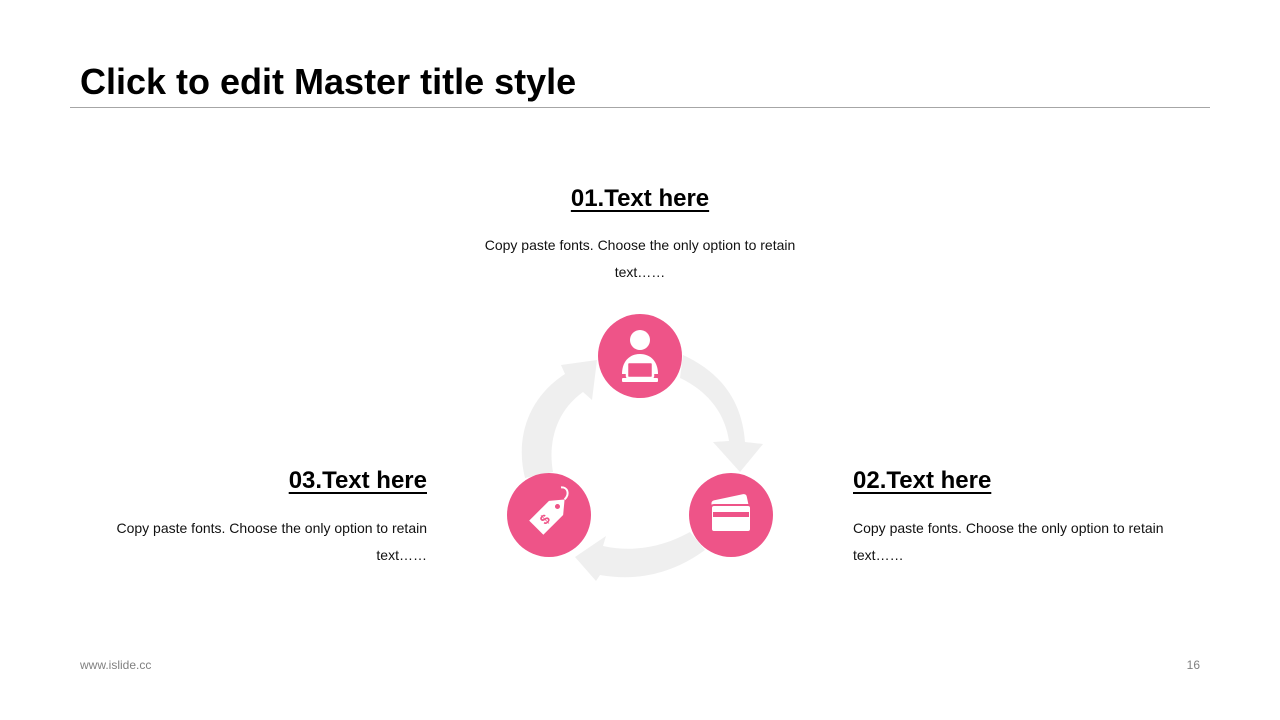 This screenshot has height=720, width=1280. Describe the element at coordinates (640, 447) in the screenshot. I see `cycle-diagram: $` at that location.